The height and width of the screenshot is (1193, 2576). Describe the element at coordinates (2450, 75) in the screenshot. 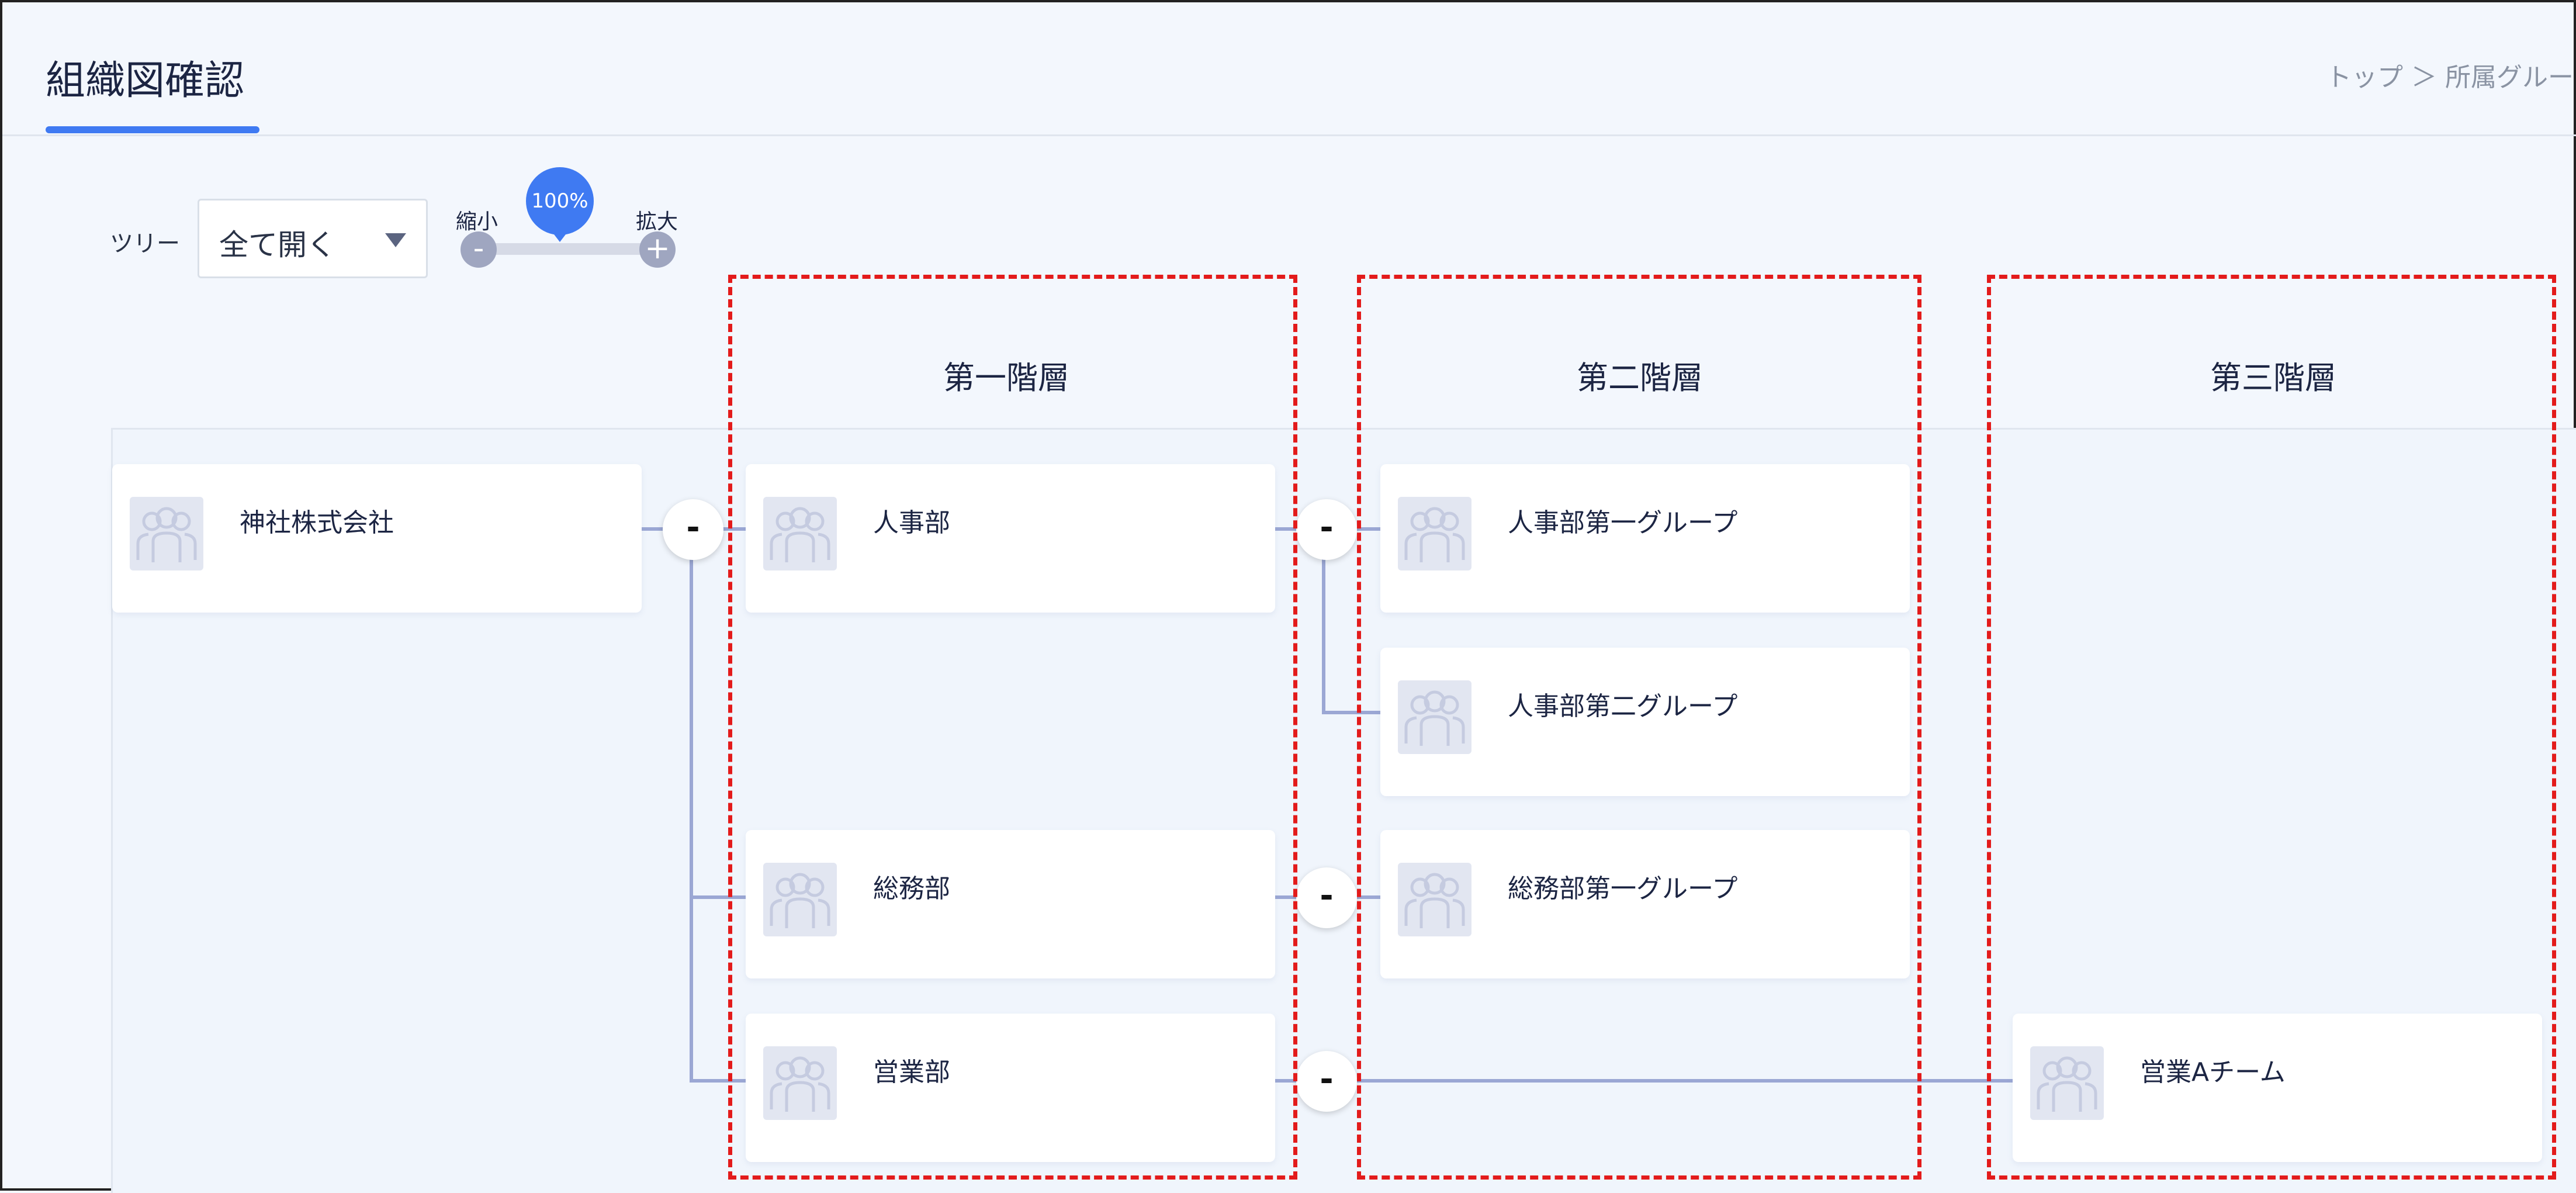

I see `breadcrumb: トップ ＞ 所属グルー` at that location.